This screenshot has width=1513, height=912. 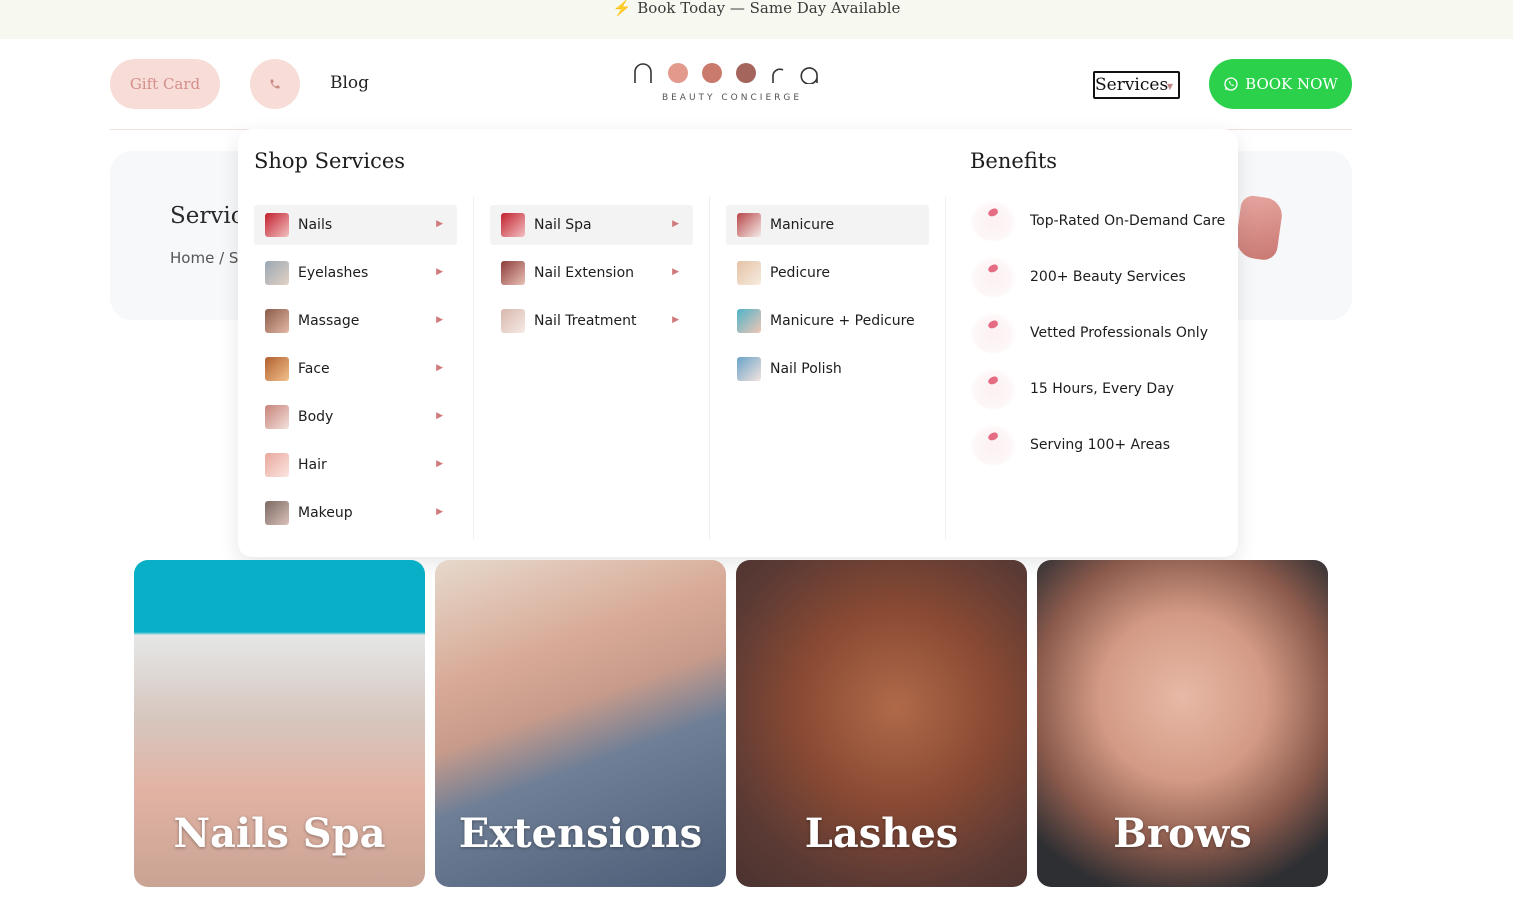 What do you see at coordinates (355, 513) in the screenshot?
I see `category-item-makeup: Makeup ▶` at bounding box center [355, 513].